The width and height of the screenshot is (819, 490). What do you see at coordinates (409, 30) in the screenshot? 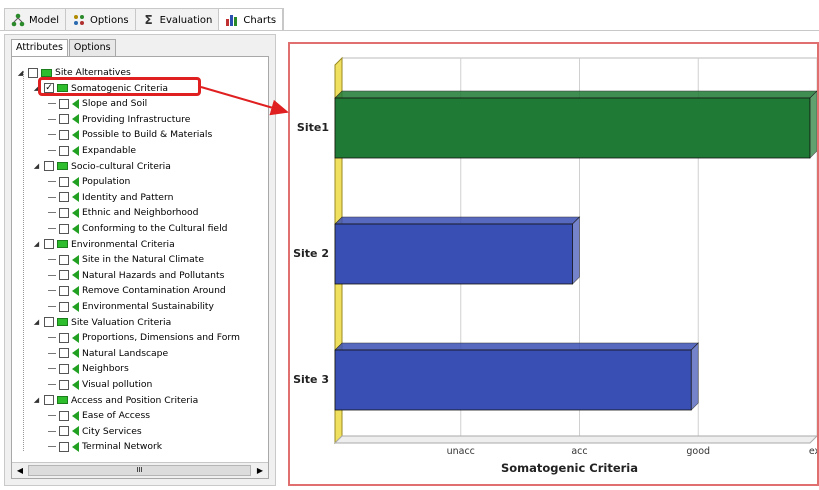
I see `tab-baseline` at bounding box center [409, 30].